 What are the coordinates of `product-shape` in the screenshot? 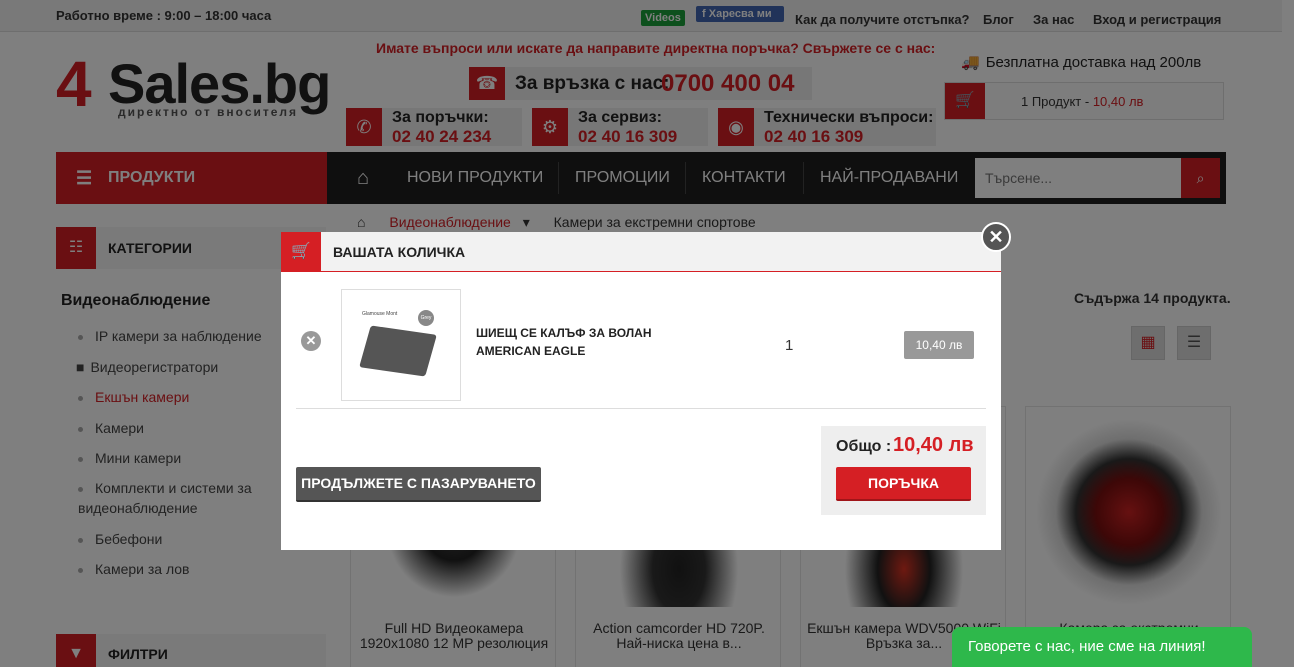 It's located at (398, 351).